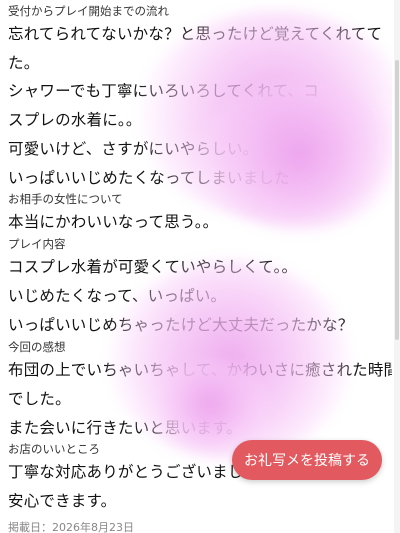 The width and height of the screenshot is (400, 533). What do you see at coordinates (39, 399) in the screenshot?
I see `review-text-line: でした。` at bounding box center [39, 399].